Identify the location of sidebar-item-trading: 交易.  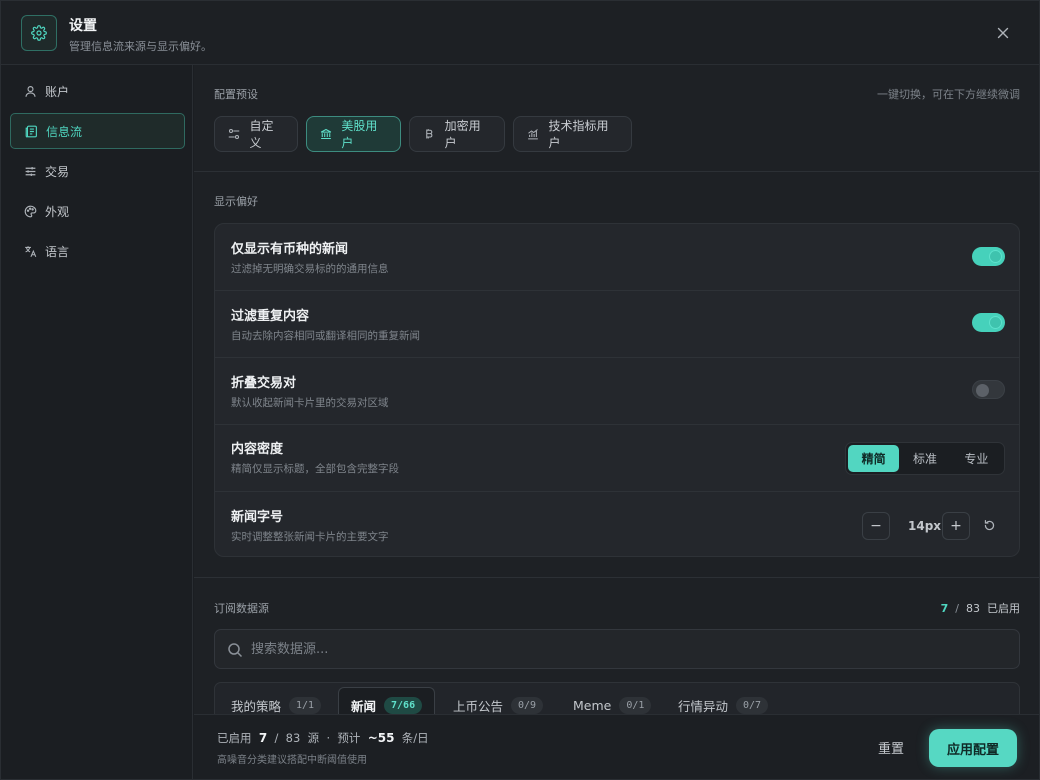
(97, 171).